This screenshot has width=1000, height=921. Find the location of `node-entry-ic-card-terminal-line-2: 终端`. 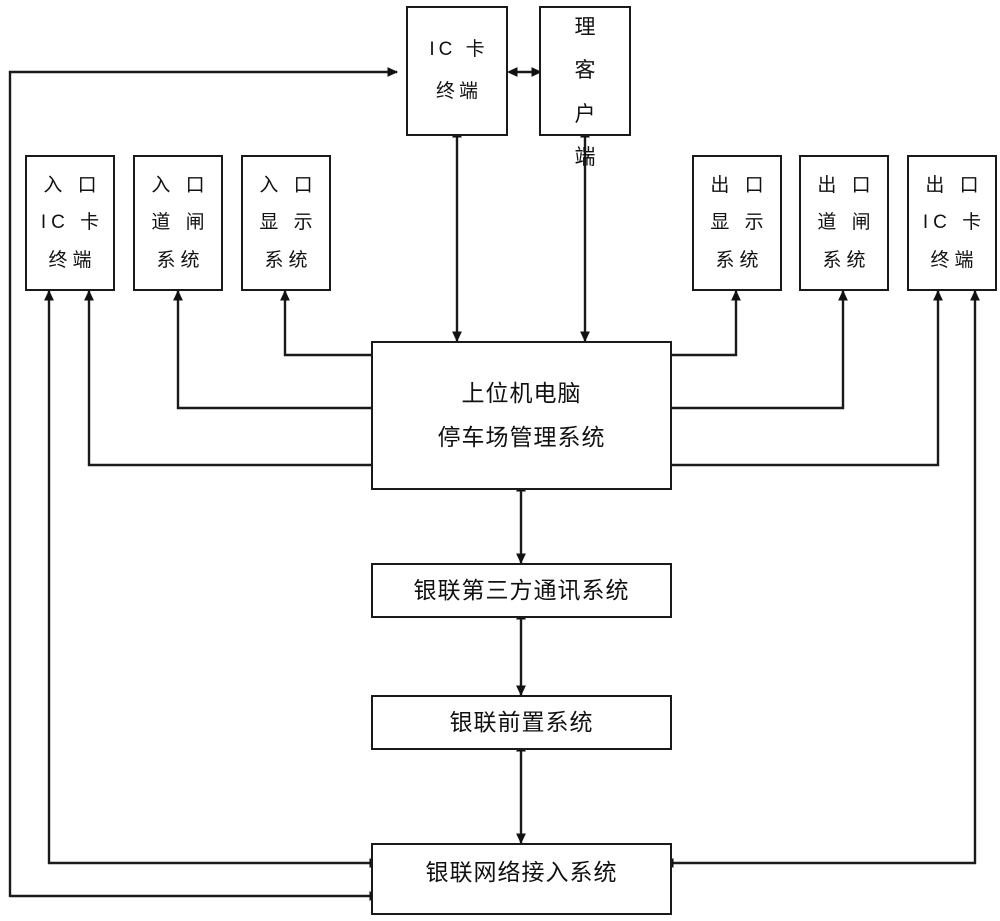

node-entry-ic-card-terminal-line-2: 终端 is located at coordinates (72, 260).